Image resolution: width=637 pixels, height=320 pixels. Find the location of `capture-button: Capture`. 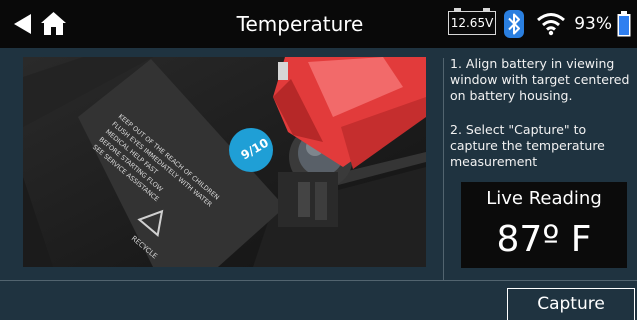

capture-button: Capture is located at coordinates (571, 304).